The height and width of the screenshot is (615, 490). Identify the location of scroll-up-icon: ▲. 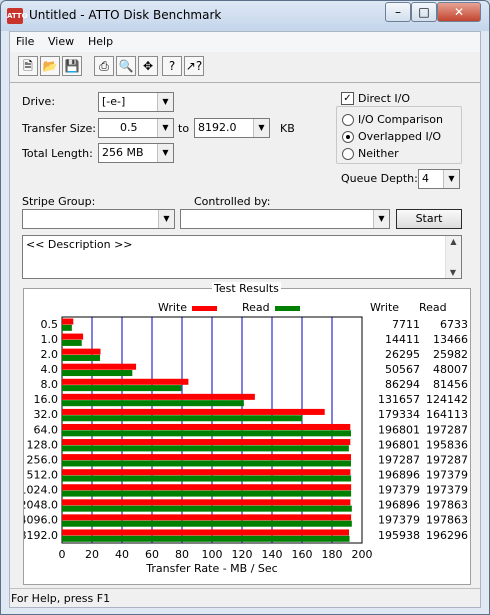
(453, 241).